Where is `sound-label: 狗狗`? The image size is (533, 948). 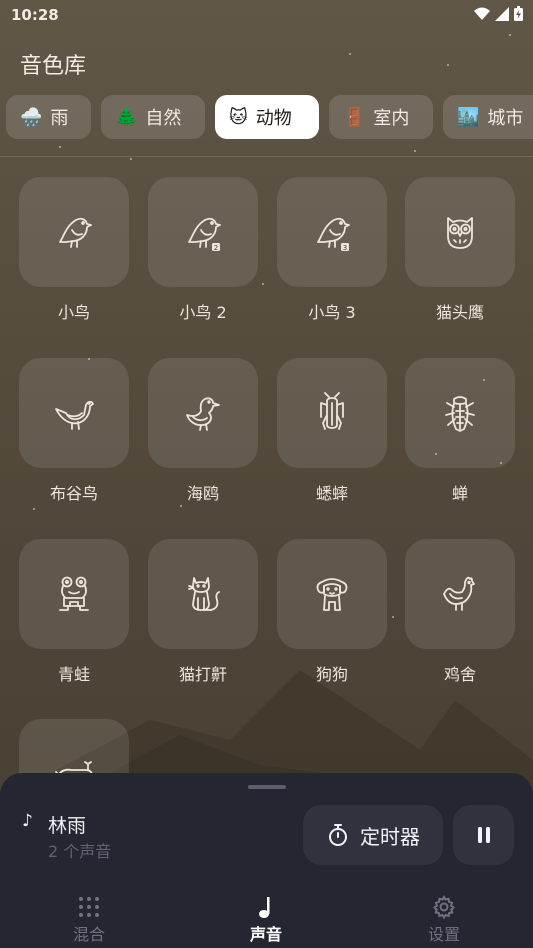
sound-label: 狗狗 is located at coordinates (331, 674).